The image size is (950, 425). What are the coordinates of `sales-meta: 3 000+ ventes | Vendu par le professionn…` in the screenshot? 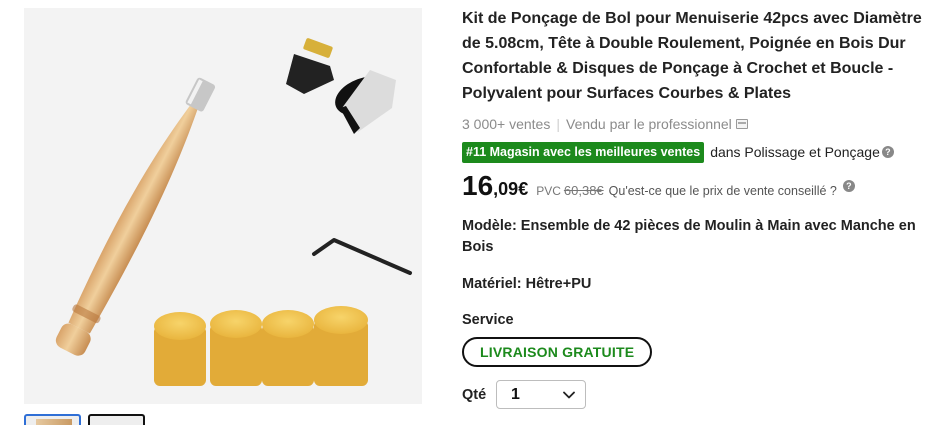 It's located at (697, 124).